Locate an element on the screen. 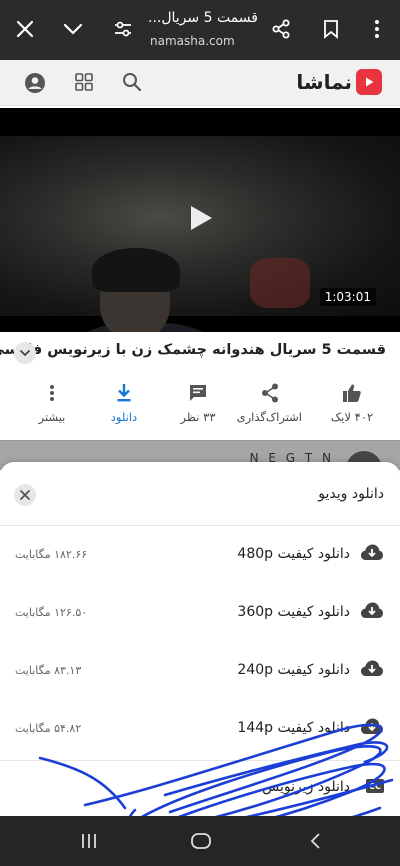  download-button: دانلود is located at coordinates (124, 402).